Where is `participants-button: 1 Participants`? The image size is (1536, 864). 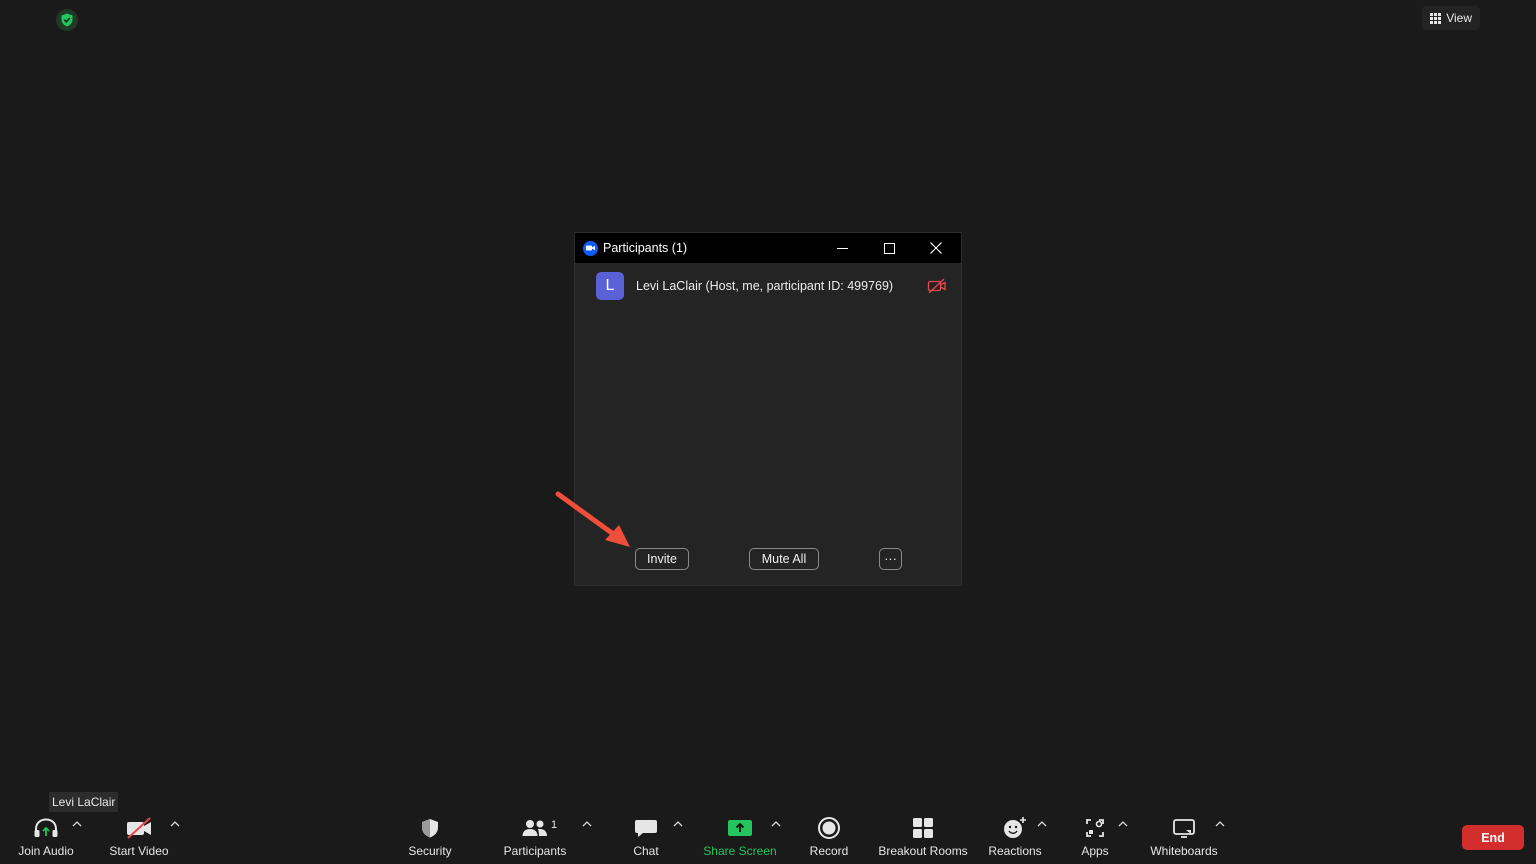
participants-button: 1 Participants is located at coordinates (535, 838).